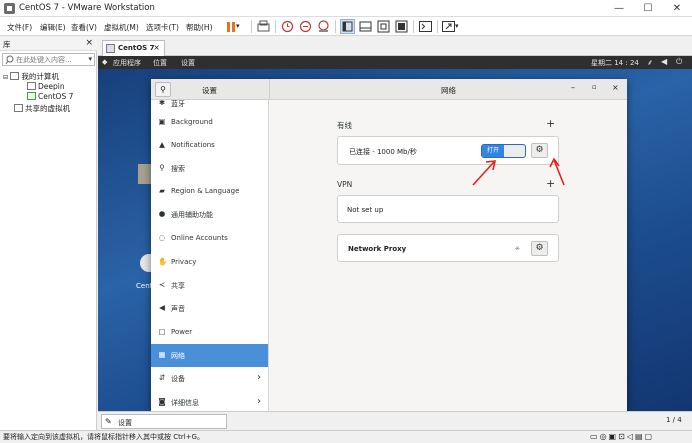 Image resolution: width=692 pixels, height=443 pixels. What do you see at coordinates (110, 48) in the screenshot?
I see `vm-tab-icon` at bounding box center [110, 48].